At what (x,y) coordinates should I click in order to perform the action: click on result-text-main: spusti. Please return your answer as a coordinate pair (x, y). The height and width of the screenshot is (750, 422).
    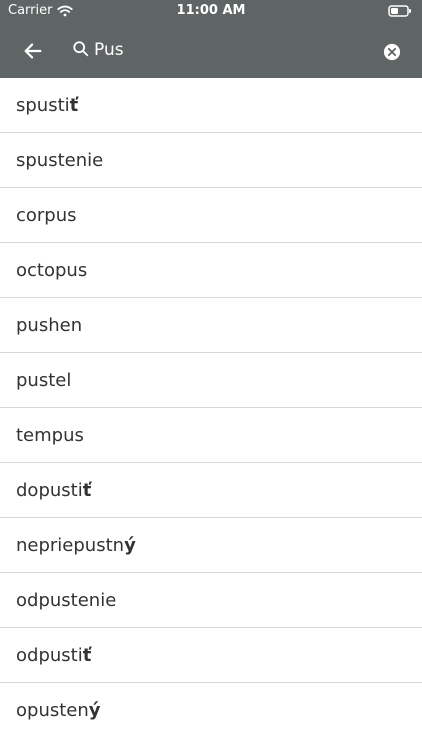
    Looking at the image, I should click on (43, 105).